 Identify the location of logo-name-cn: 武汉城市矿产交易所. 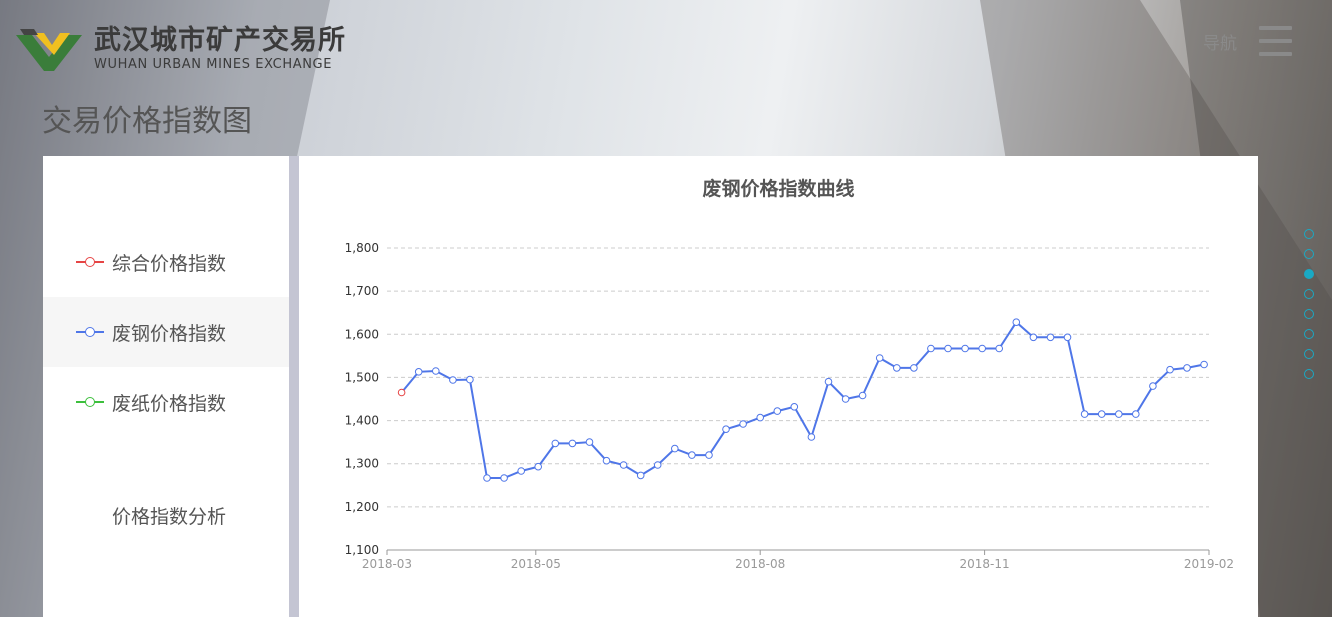
(220, 40).